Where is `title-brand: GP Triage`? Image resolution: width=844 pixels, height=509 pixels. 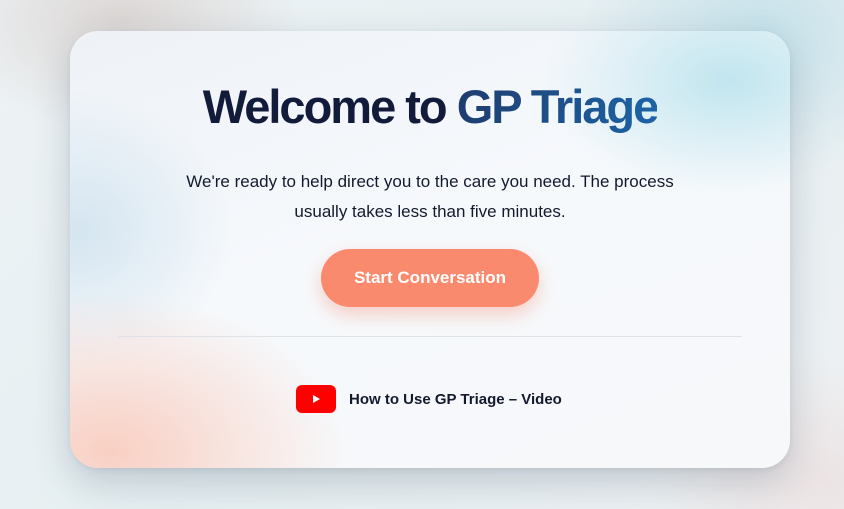
title-brand: GP Triage is located at coordinates (558, 106).